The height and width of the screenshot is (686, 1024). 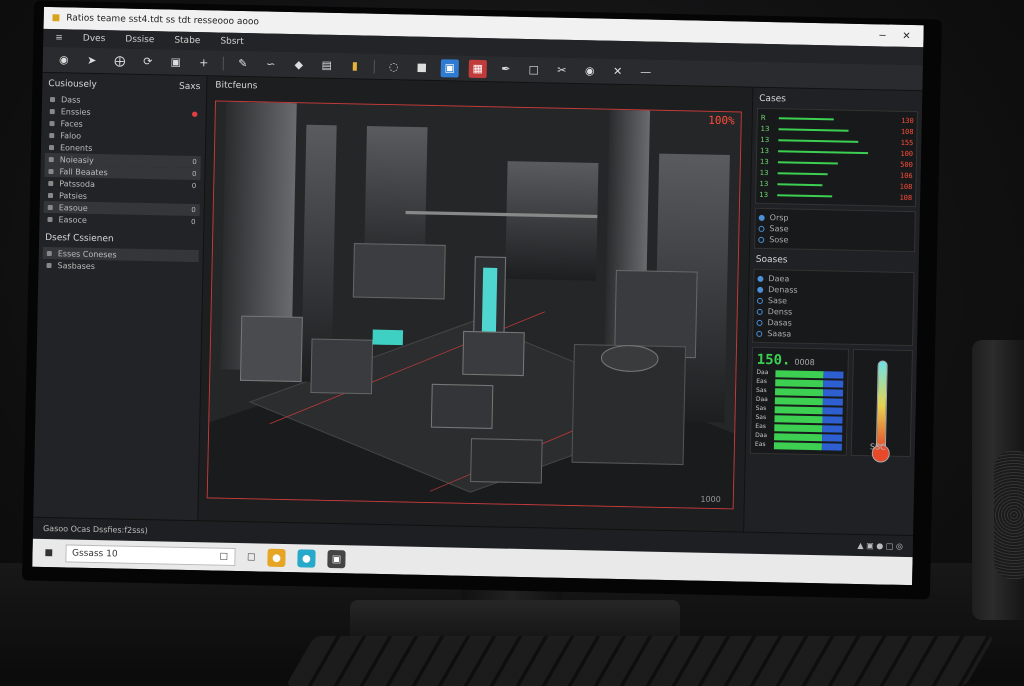 What do you see at coordinates (422, 67) in the screenshot?
I see `box-icon: ■` at bounding box center [422, 67].